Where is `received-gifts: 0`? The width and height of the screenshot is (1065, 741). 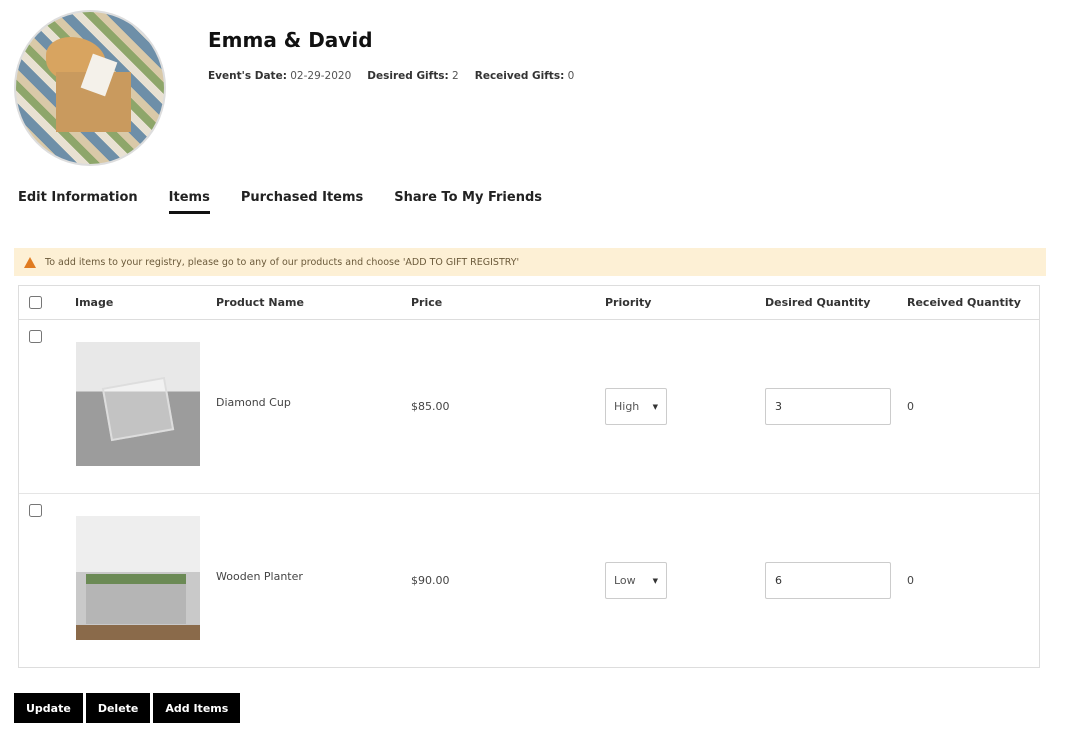 received-gifts: 0 is located at coordinates (571, 76).